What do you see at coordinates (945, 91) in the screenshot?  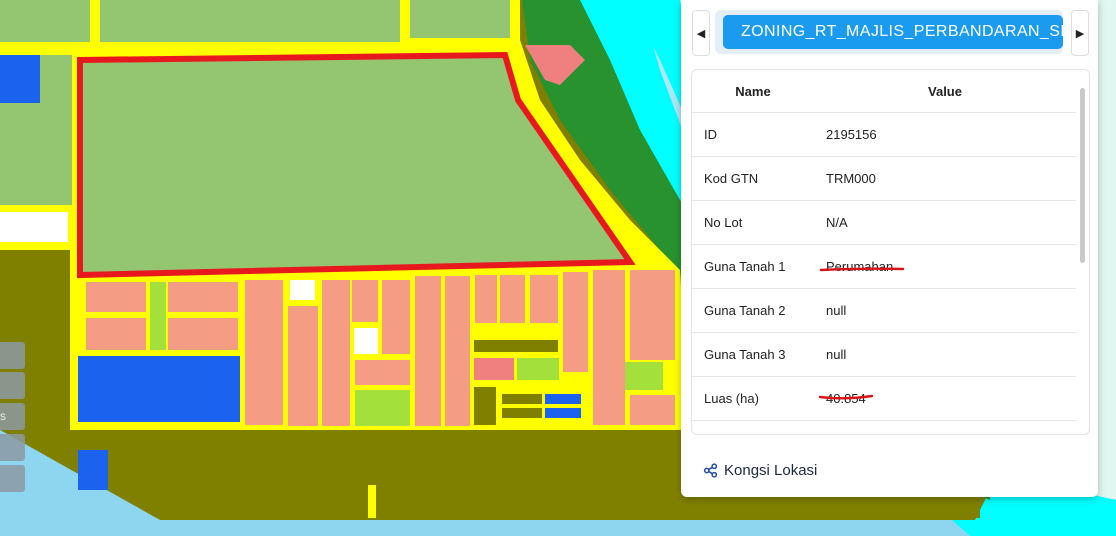 I see `header-value: Value` at bounding box center [945, 91].